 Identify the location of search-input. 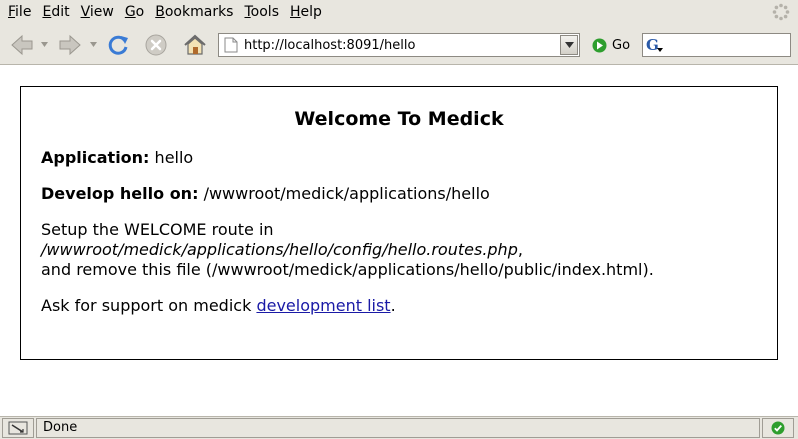
(730, 45).